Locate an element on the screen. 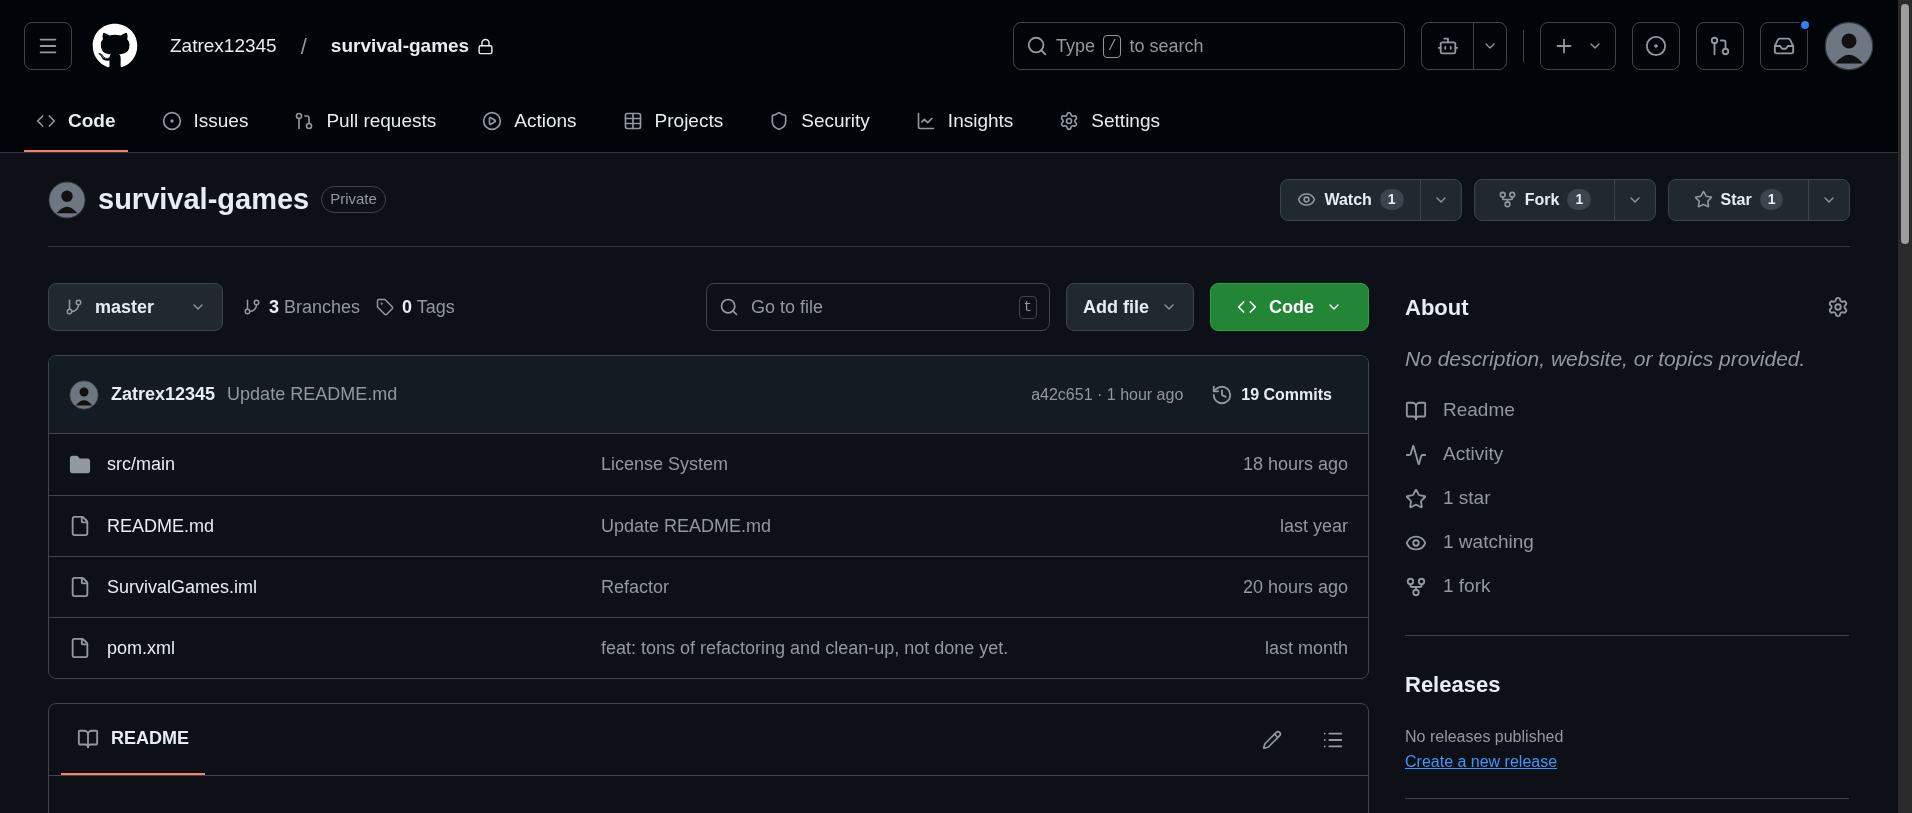 This screenshot has width=1912, height=813. menu-button is located at coordinates (48, 46).